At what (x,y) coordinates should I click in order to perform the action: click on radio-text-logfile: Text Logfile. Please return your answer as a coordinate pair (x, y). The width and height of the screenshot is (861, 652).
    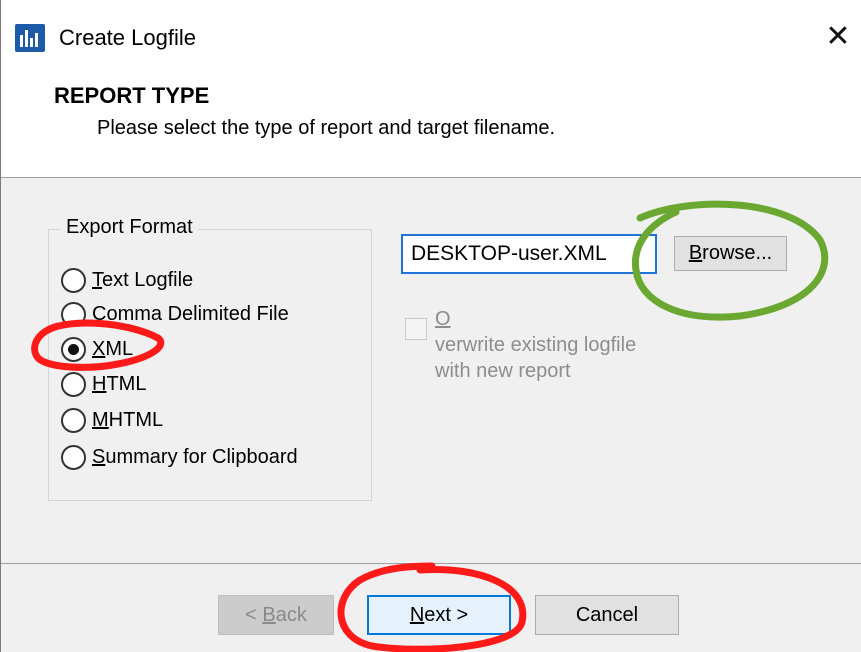
    Looking at the image, I should click on (127, 280).